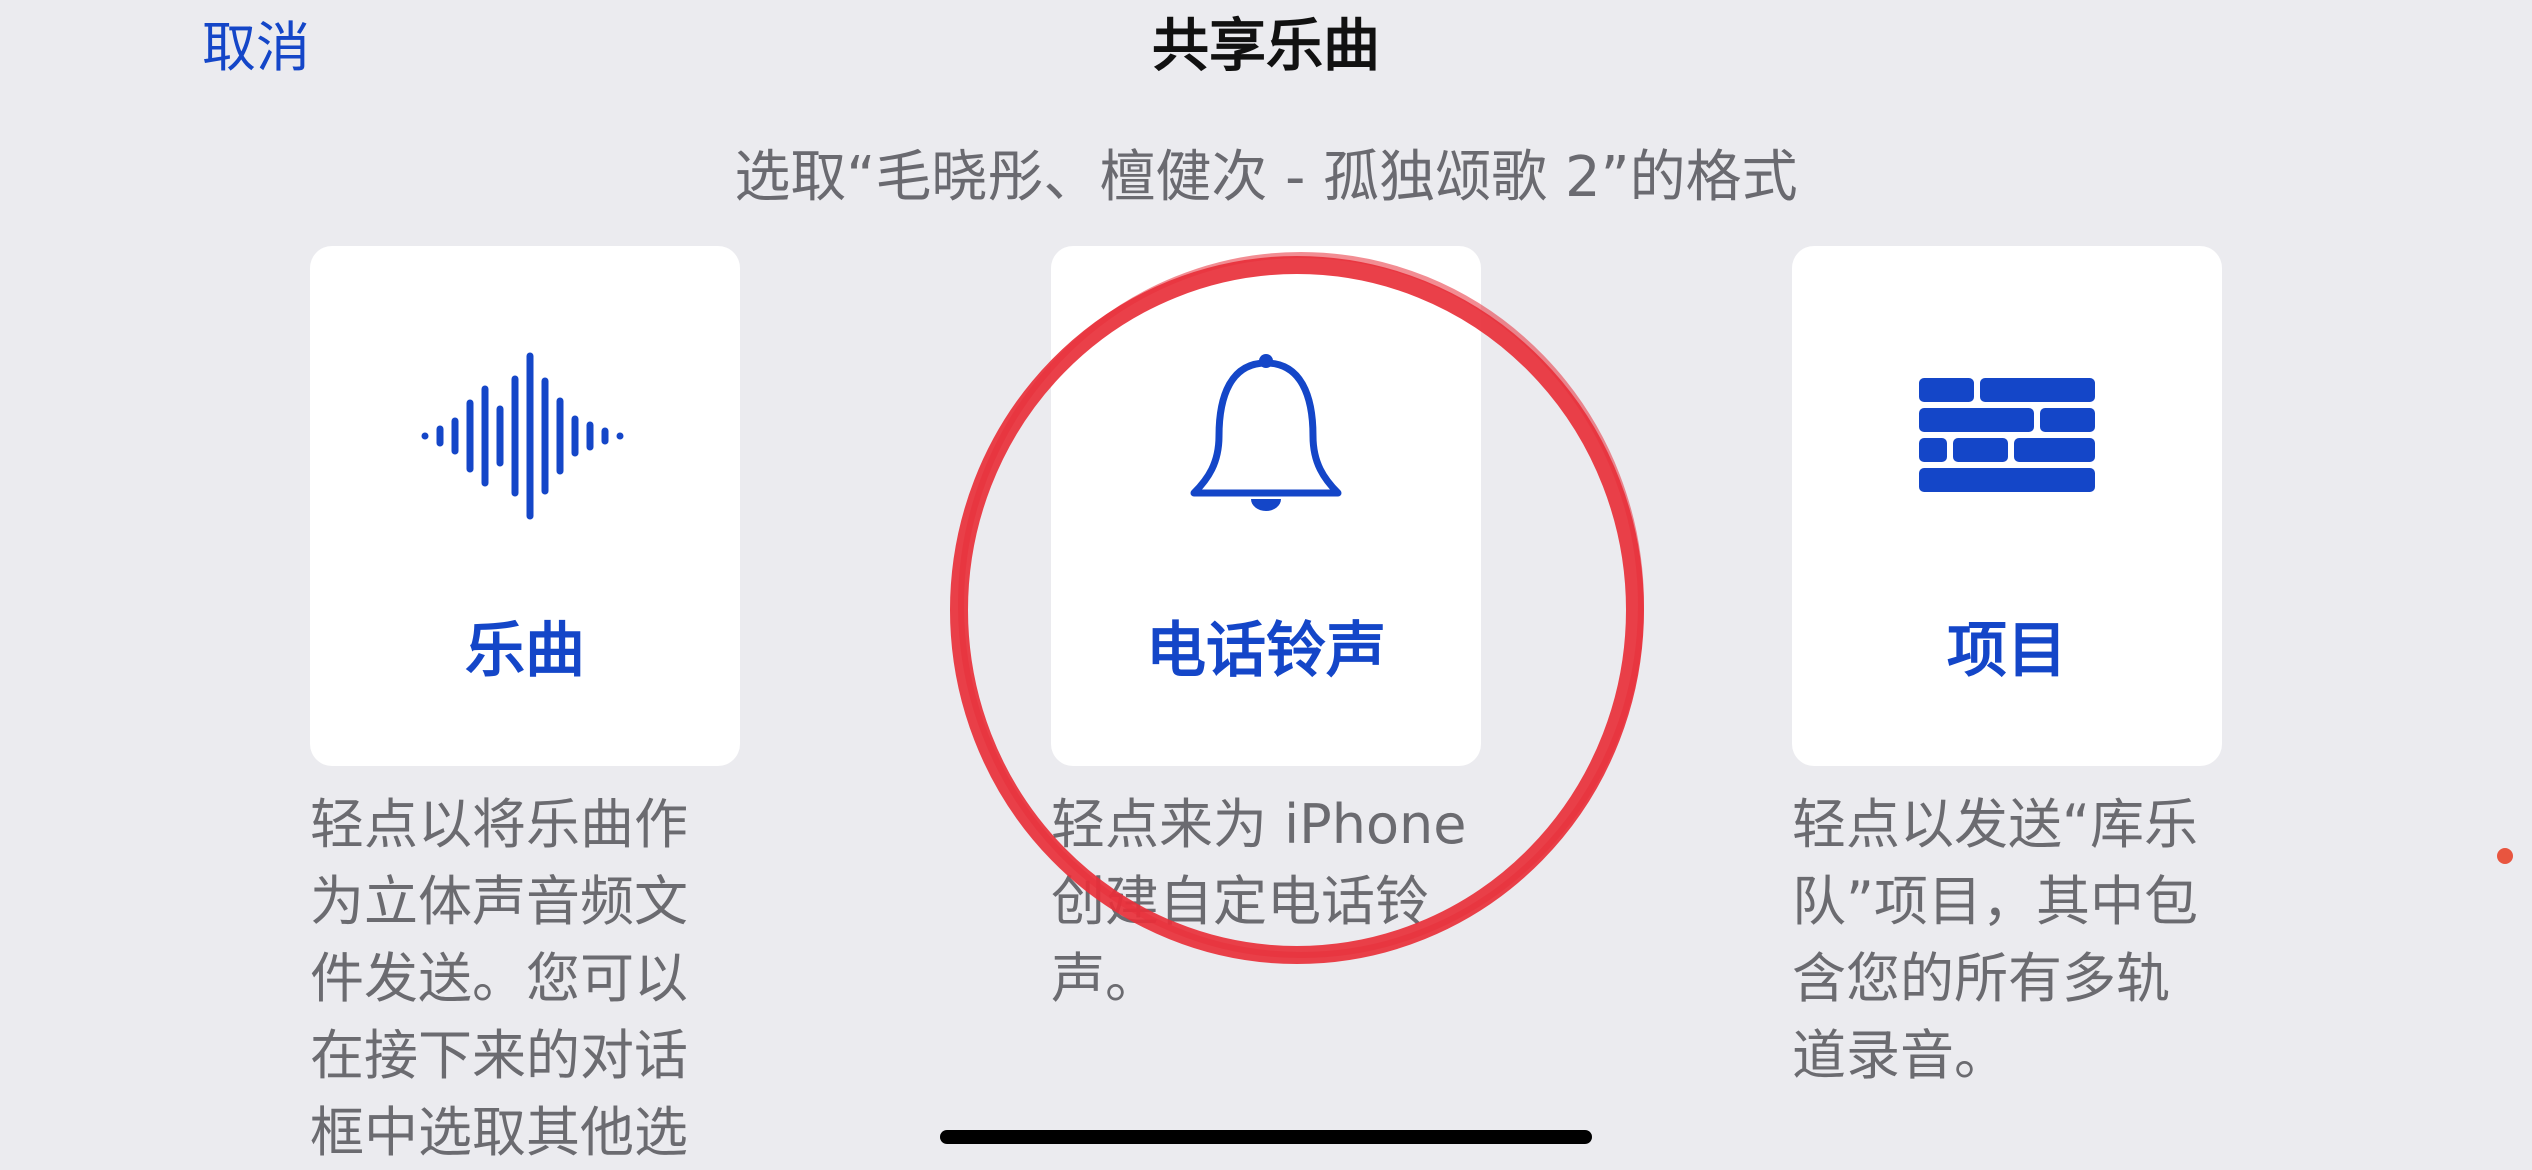 The height and width of the screenshot is (1170, 2532). I want to click on ringtone-option-card: 电话铃声, so click(1266, 506).